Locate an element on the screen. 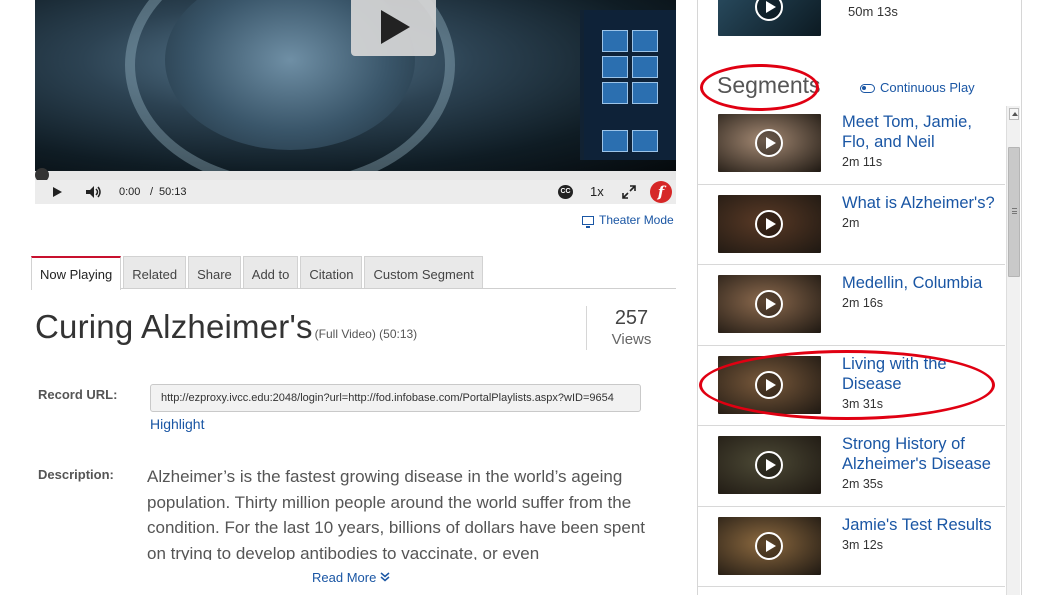 The width and height of the screenshot is (1046, 595). theater-mode-button: Theater Mode is located at coordinates (628, 220).